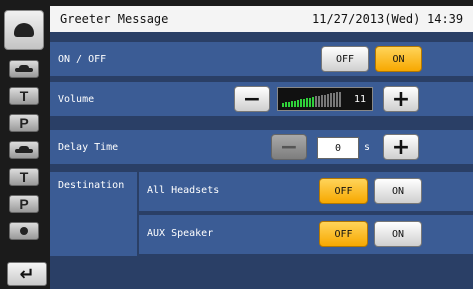  What do you see at coordinates (24, 123) in the screenshot?
I see `rail-p-button-1: P` at bounding box center [24, 123].